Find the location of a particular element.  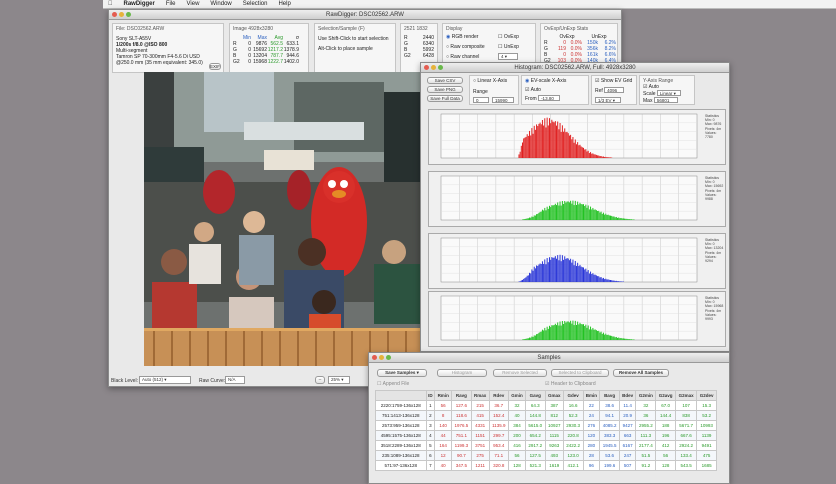

col-id: ID is located at coordinates (430, 395).